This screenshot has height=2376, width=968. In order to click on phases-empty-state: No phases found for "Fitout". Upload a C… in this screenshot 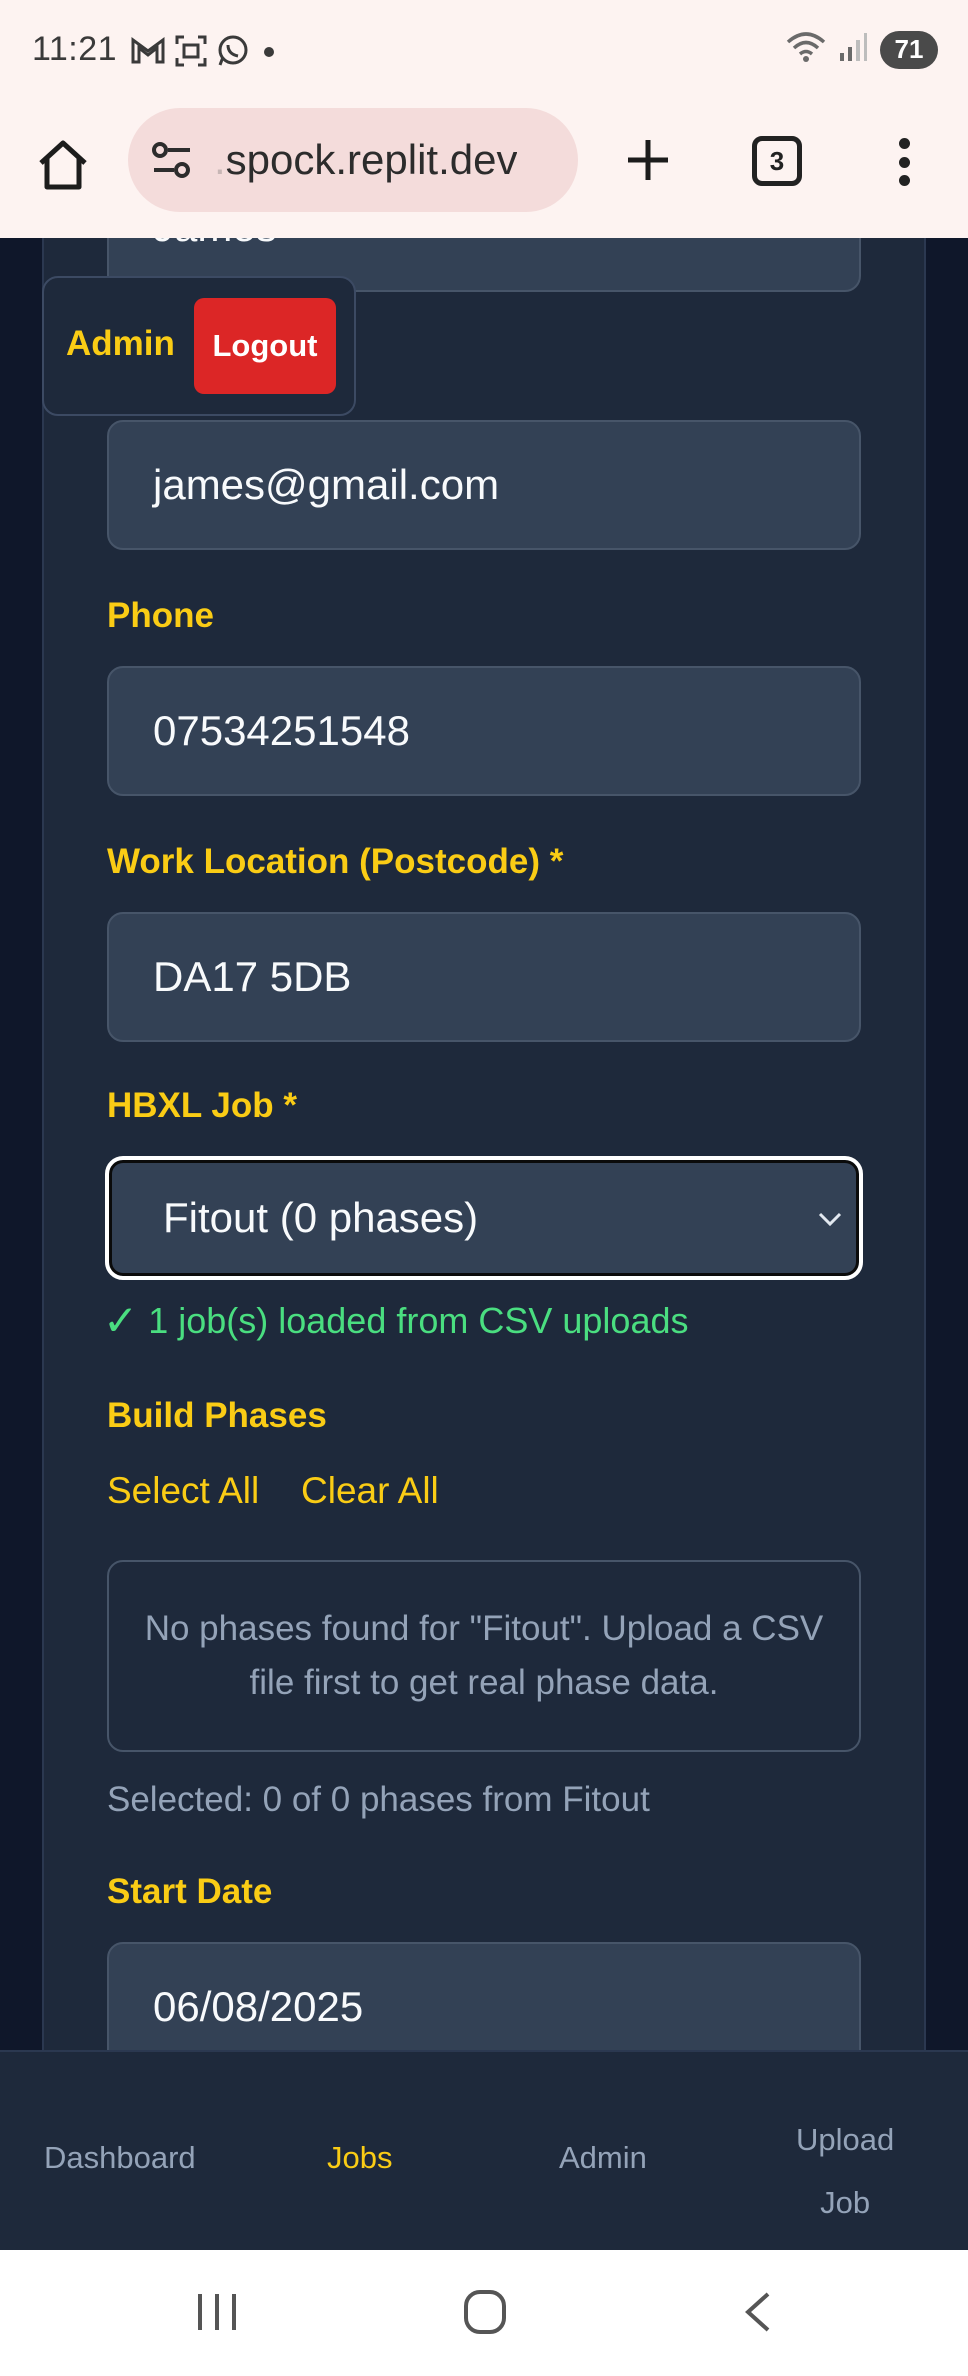, I will do `click(484, 1656)`.